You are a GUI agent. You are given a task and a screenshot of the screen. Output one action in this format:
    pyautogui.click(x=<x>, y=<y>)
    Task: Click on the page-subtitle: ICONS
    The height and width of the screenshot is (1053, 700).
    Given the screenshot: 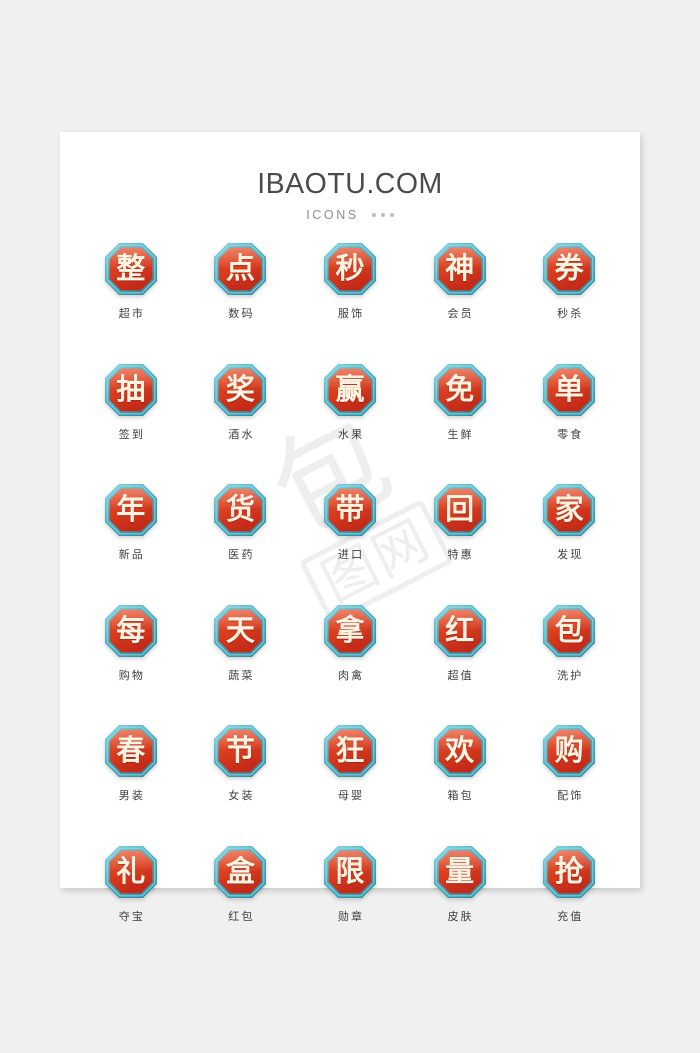 What is the action you would take?
    pyautogui.click(x=332, y=215)
    